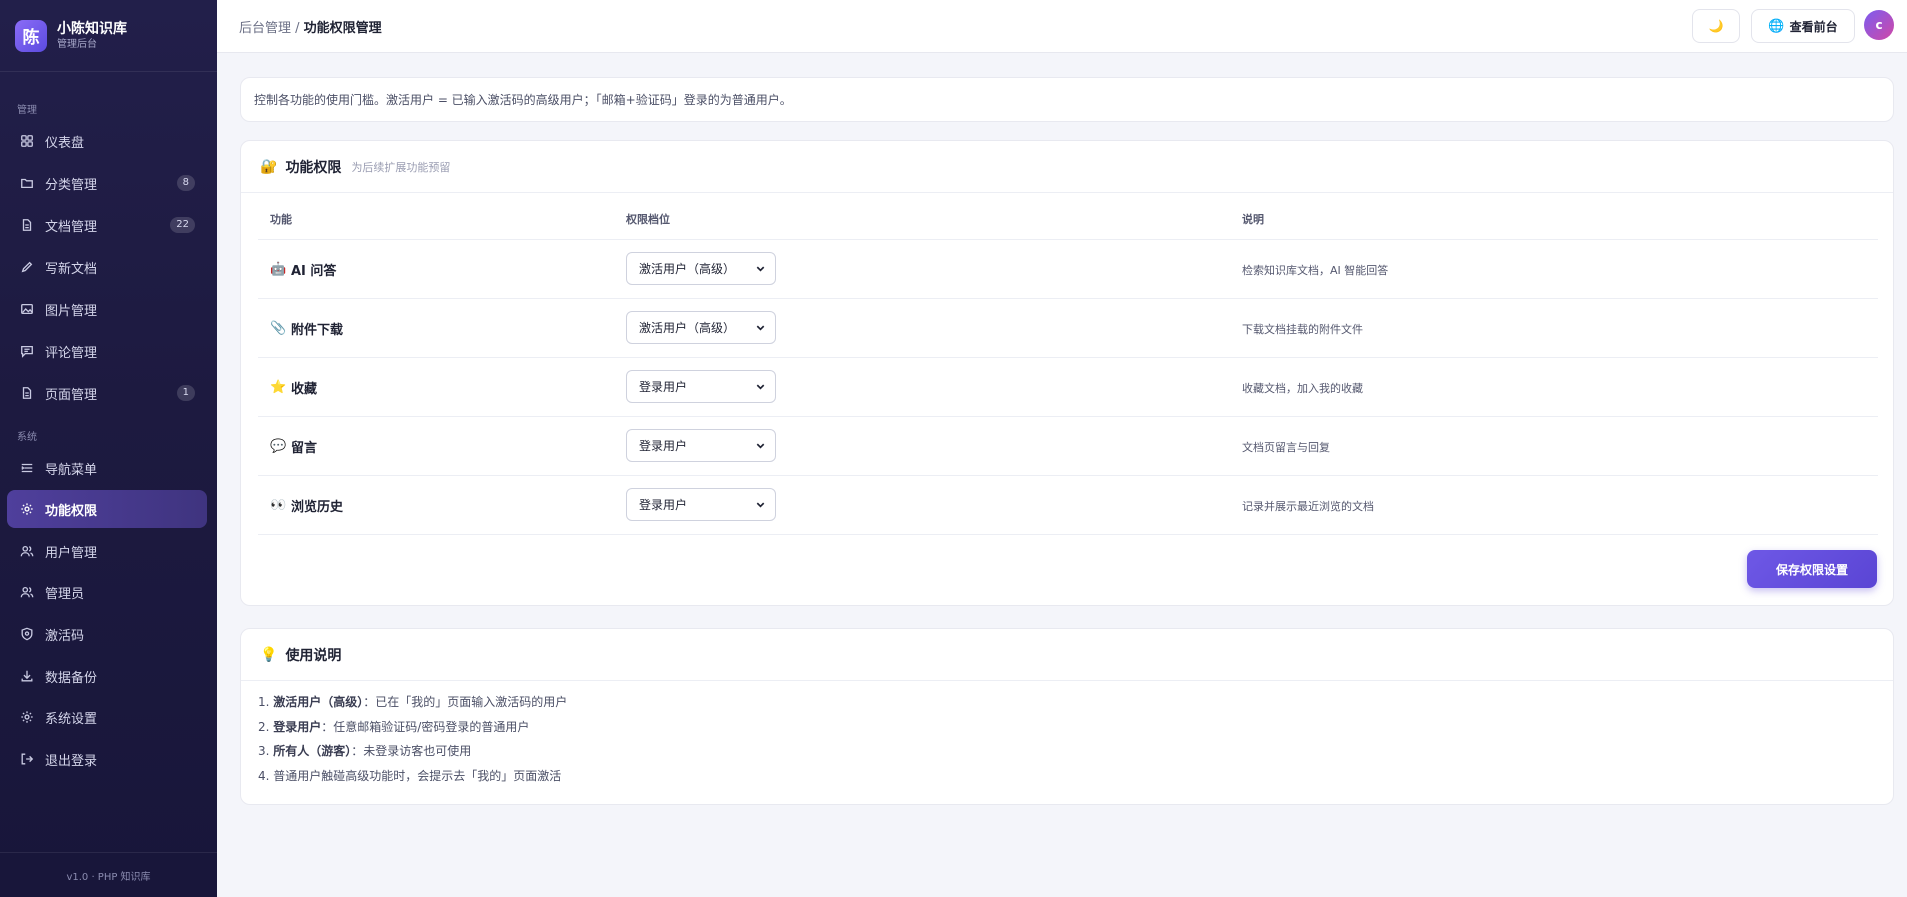 The height and width of the screenshot is (897, 1907). I want to click on brand-logo: 陈, so click(31, 35).